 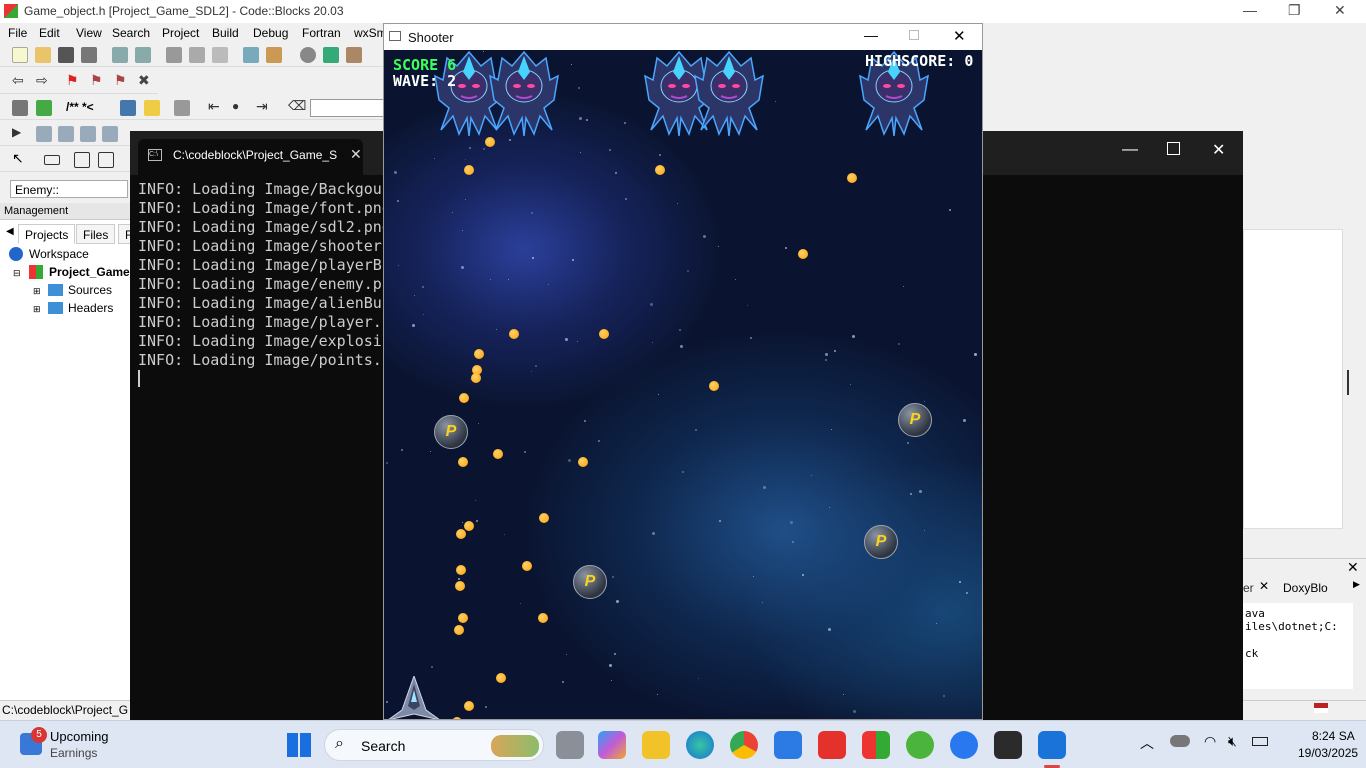 I want to click on tree-headers: Headers, so click(x=90, y=308).